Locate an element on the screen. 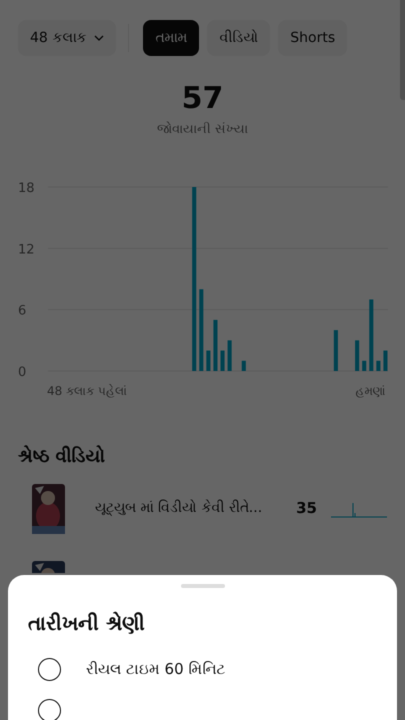 The image size is (405, 720). range-dropdown: 48 કલાક is located at coordinates (67, 38).